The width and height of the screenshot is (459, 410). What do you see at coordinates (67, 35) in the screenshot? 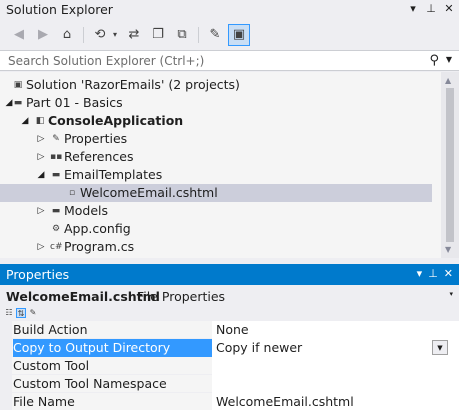
I see `home-button: ⌂` at bounding box center [67, 35].